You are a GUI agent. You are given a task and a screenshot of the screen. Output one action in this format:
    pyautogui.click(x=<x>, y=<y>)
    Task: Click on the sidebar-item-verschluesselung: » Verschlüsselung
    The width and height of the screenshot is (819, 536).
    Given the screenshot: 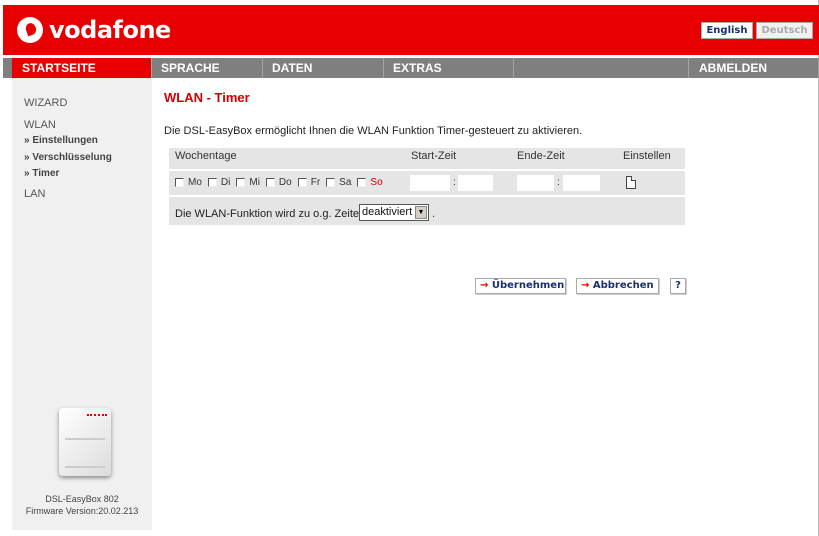 What is the action you would take?
    pyautogui.click(x=68, y=157)
    